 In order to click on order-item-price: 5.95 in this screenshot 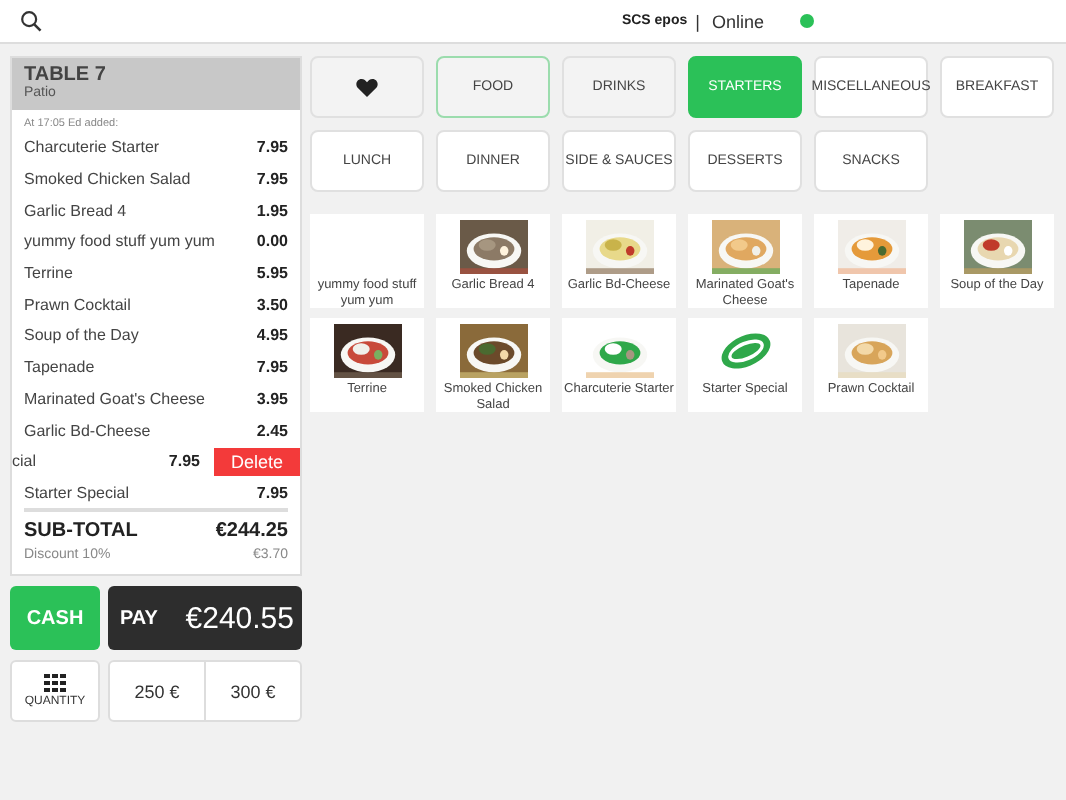, I will do `click(272, 273)`.